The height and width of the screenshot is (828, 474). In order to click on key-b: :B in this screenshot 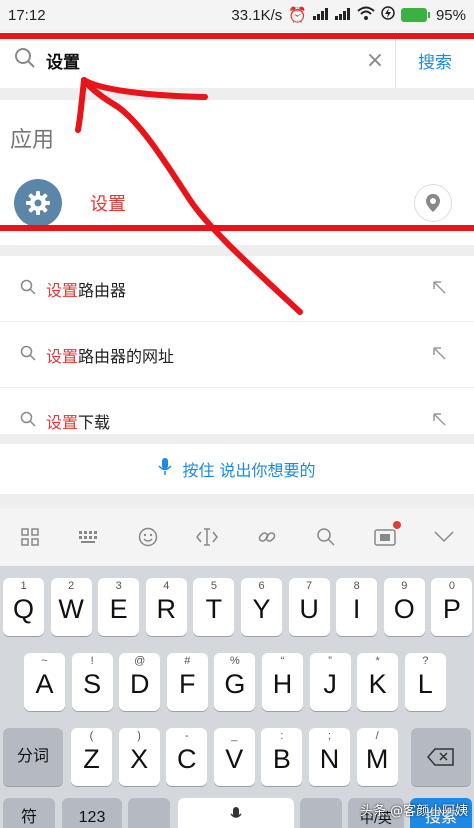, I will do `click(282, 757)`.